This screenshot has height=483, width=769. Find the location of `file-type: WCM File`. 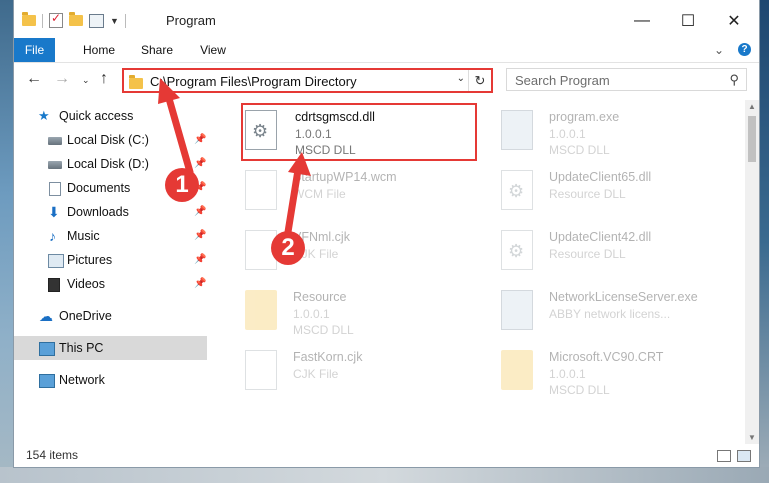

file-type: WCM File is located at coordinates (319, 194).